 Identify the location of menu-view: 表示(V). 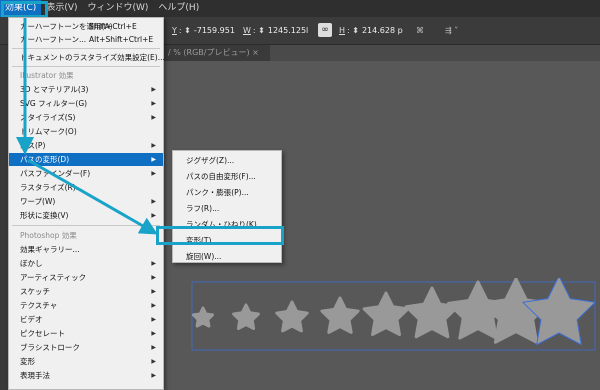
(61, 8).